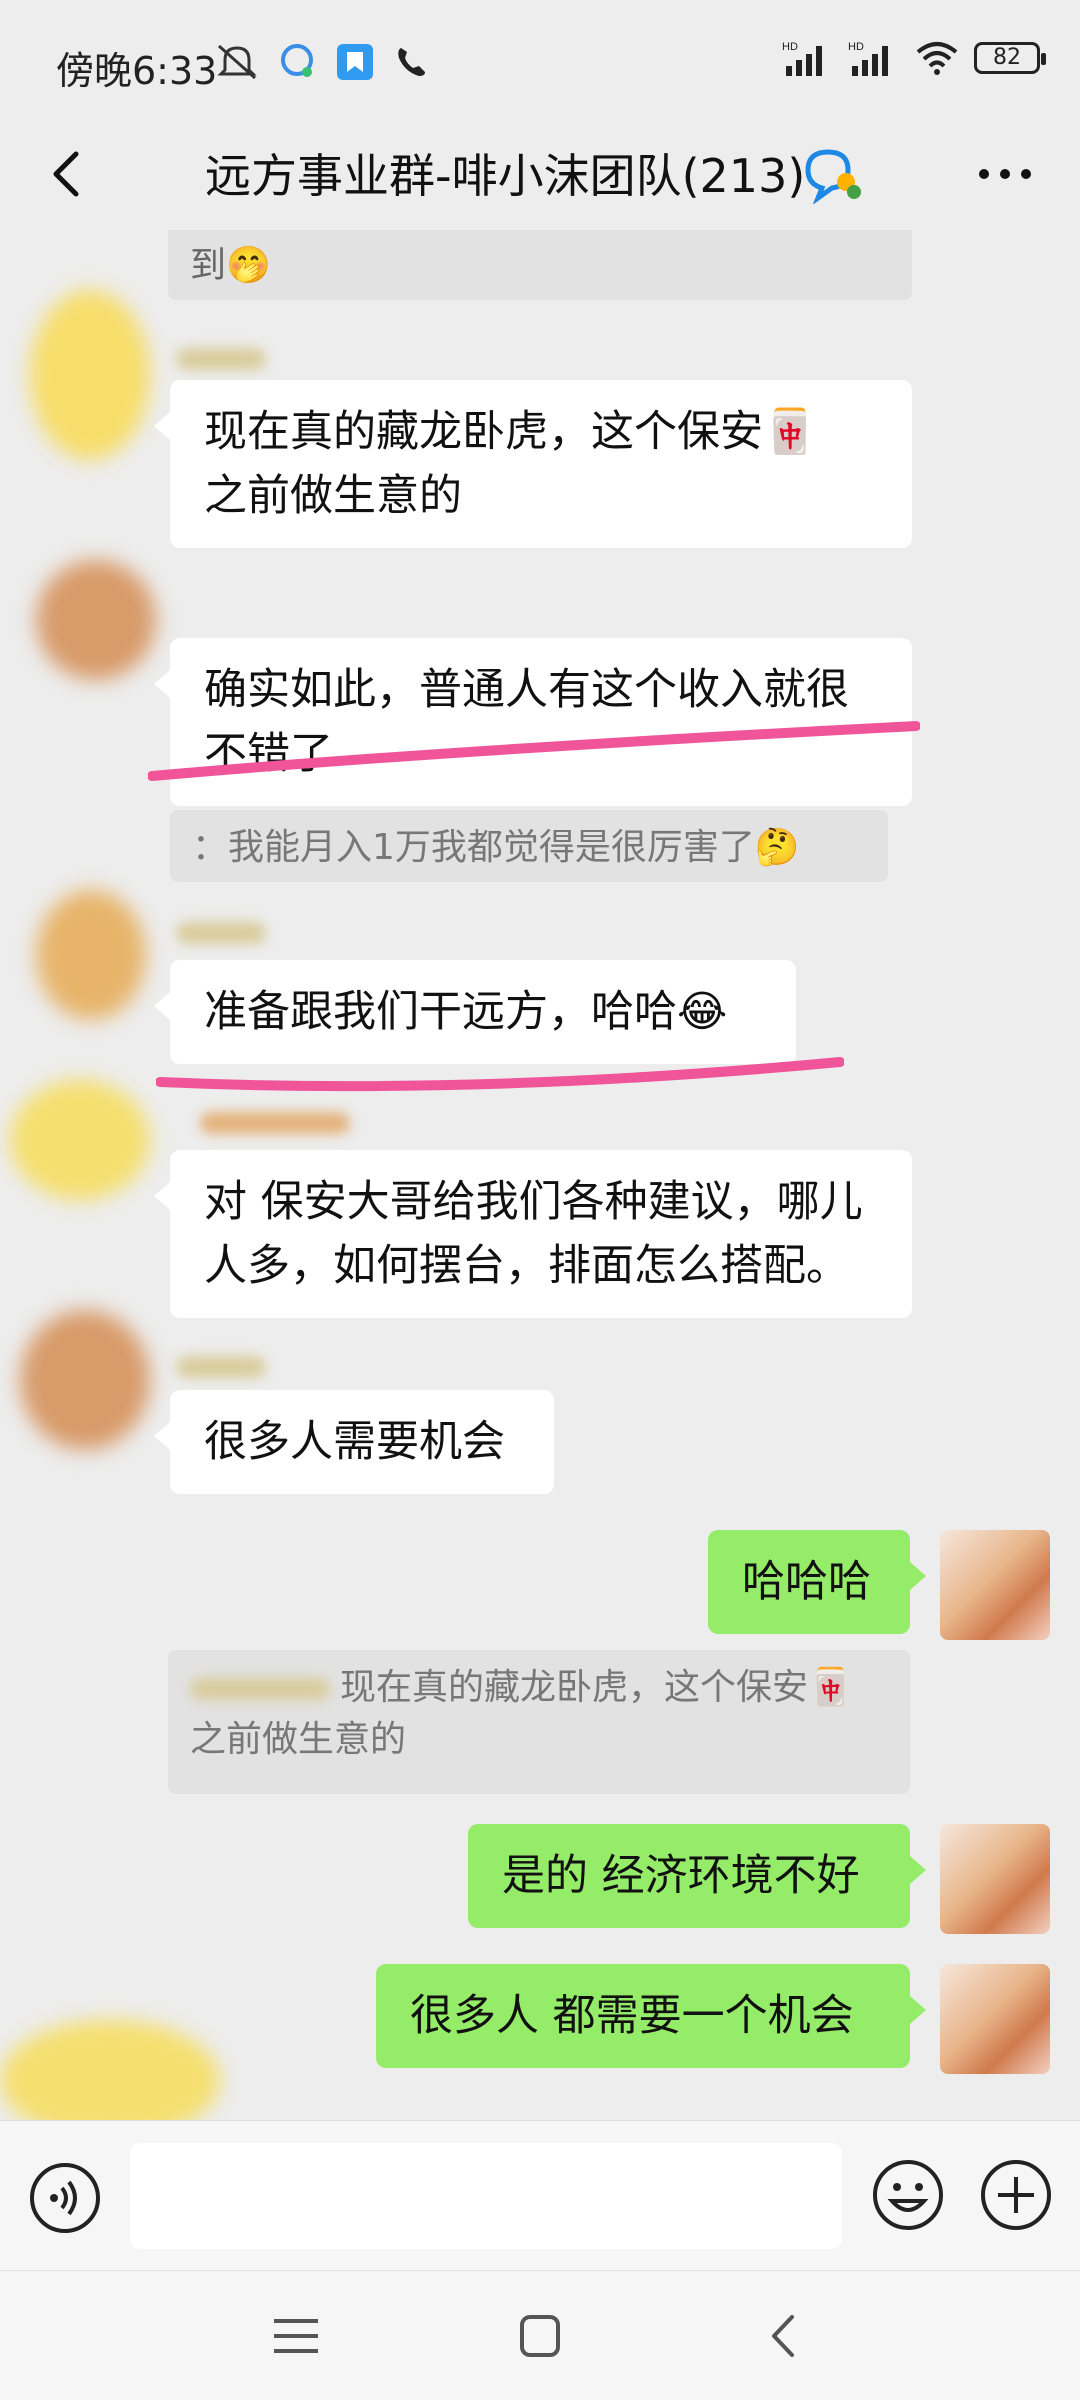  I want to click on message-text-line: 现在真的藏龙卧虎，这个保安🀄, so click(510, 432).